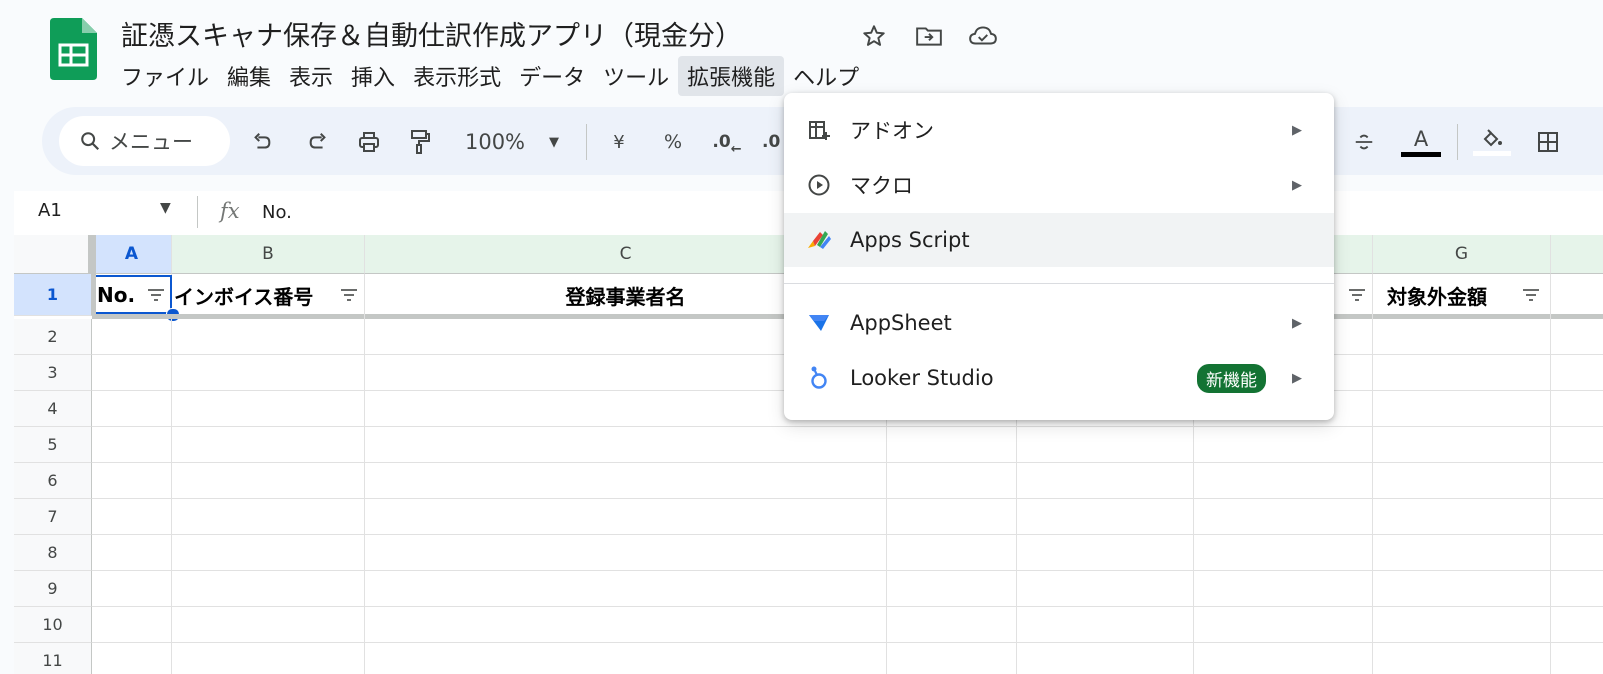 This screenshot has width=1603, height=674. What do you see at coordinates (369, 142) in the screenshot?
I see `print-icon` at bounding box center [369, 142].